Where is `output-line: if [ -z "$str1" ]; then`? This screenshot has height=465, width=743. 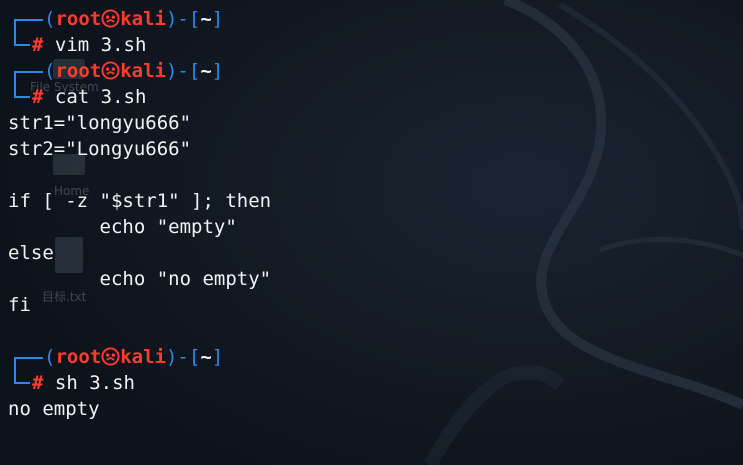
output-line: if [ -z "$str1" ]; then is located at coordinates (140, 201).